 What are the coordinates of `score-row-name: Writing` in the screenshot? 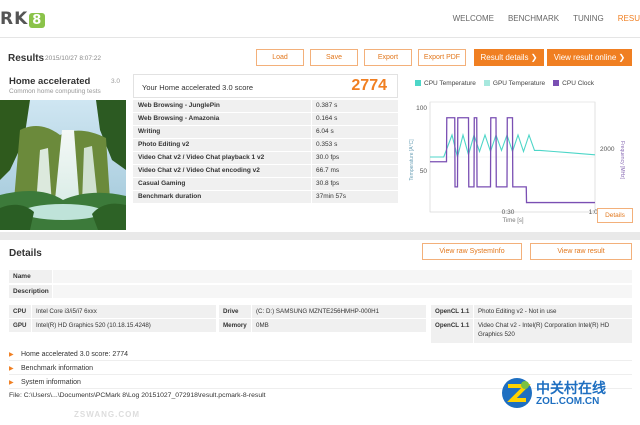 It's located at (222, 132).